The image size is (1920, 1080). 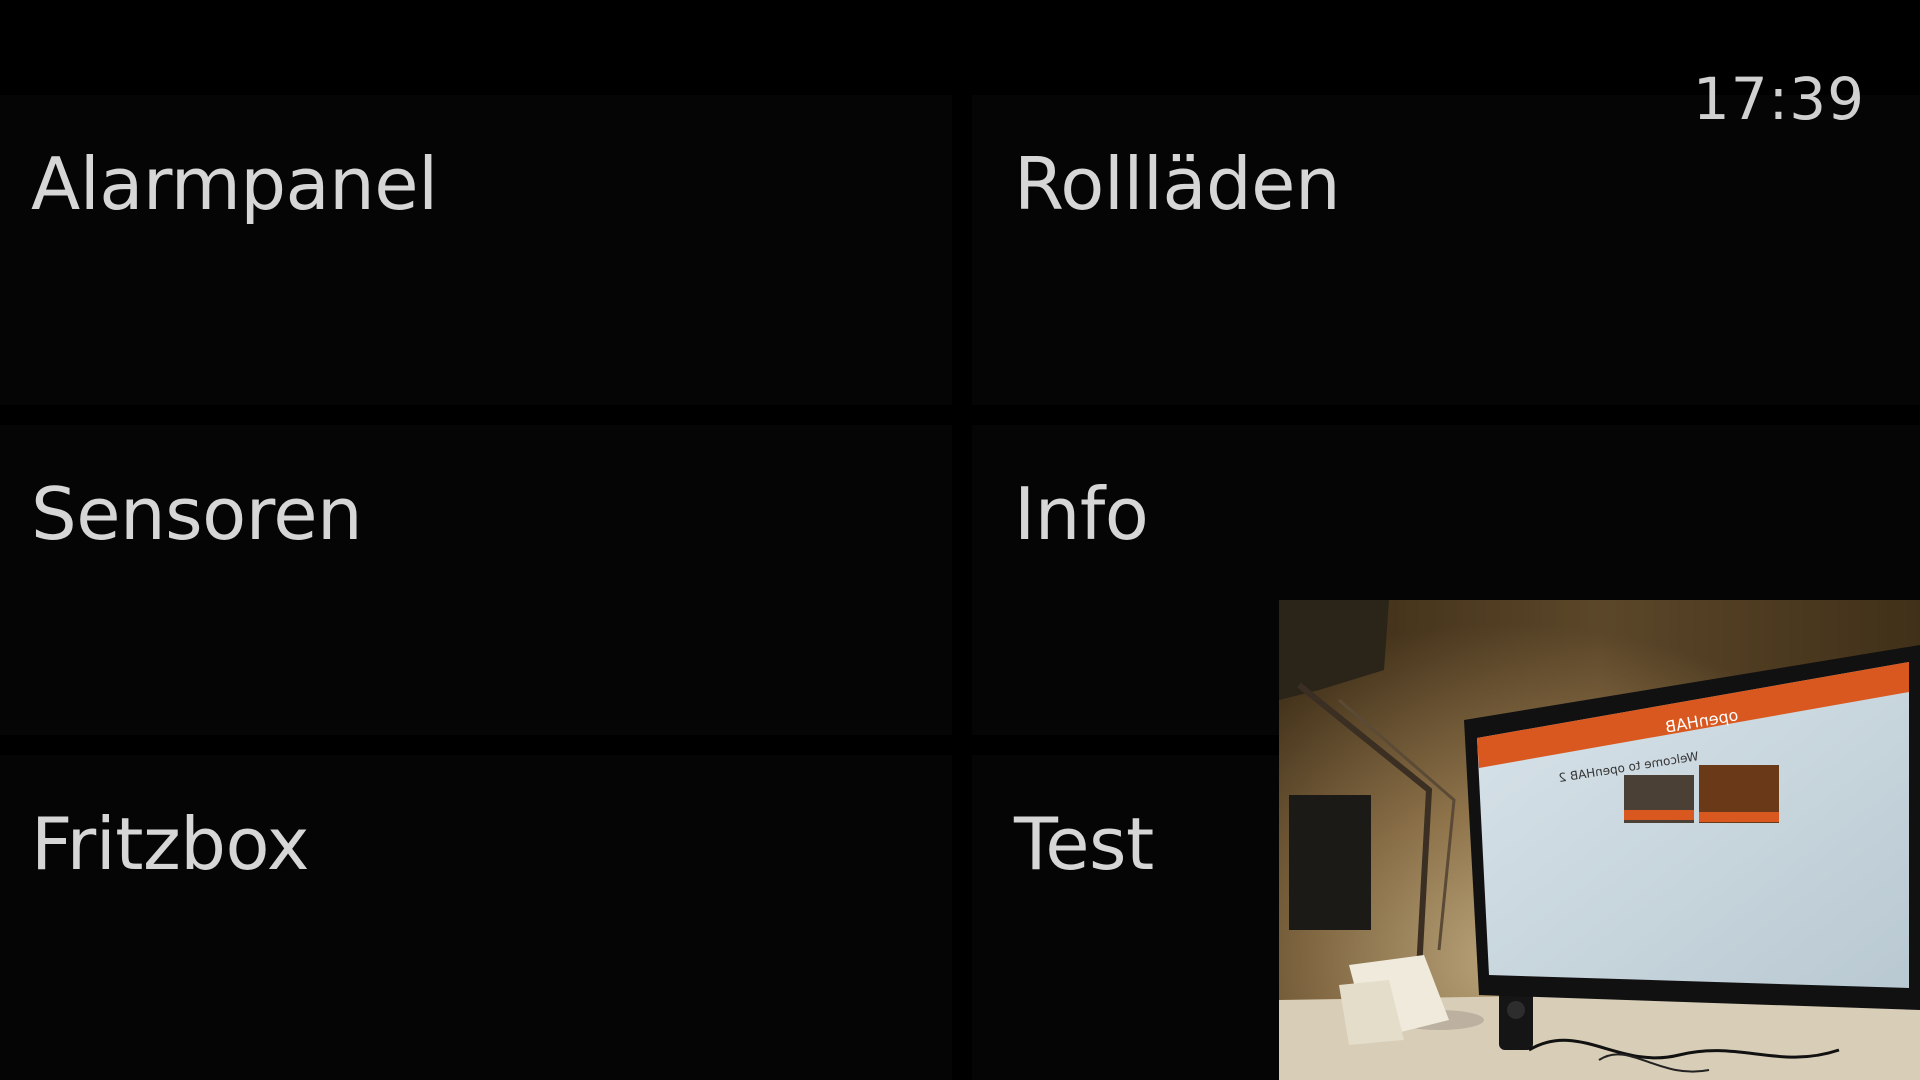 I want to click on tile-label: Test, so click(x=1084, y=844).